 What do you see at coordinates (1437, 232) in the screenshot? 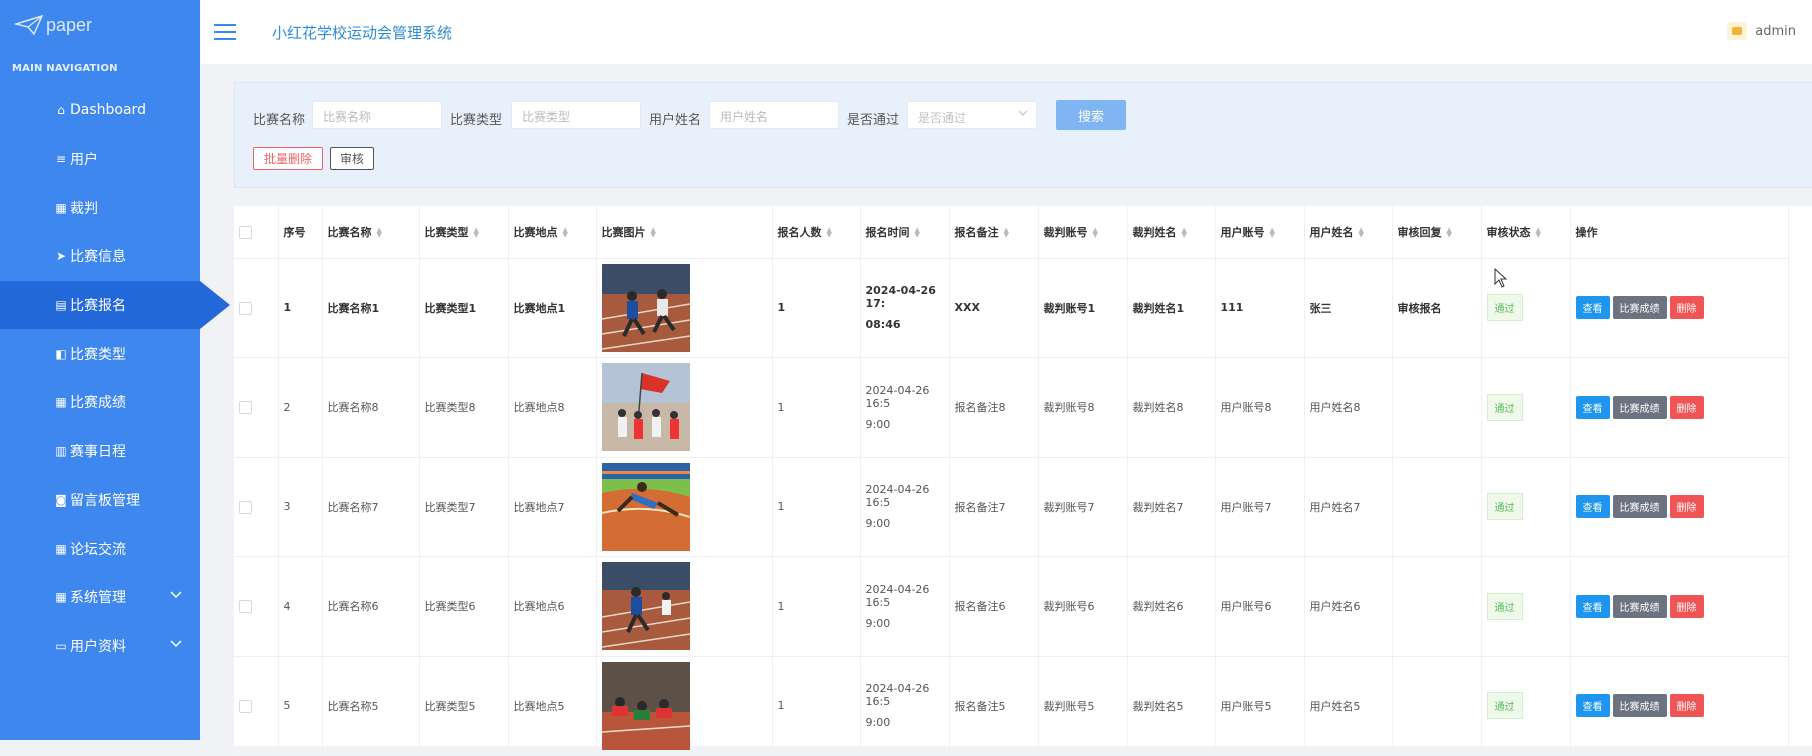
I see `column-header: 审核回复 ▲ ▼` at bounding box center [1437, 232].